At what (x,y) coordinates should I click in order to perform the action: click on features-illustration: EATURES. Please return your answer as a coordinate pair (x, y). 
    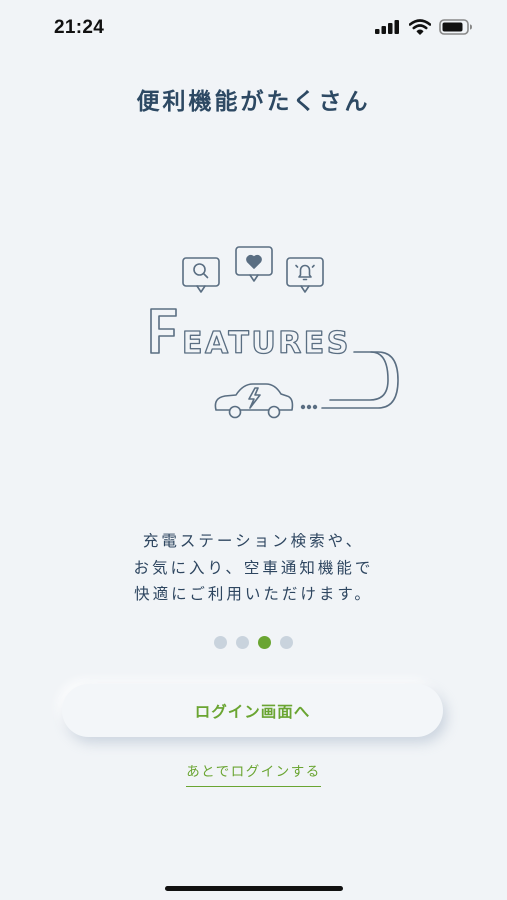
    Looking at the image, I should click on (274, 332).